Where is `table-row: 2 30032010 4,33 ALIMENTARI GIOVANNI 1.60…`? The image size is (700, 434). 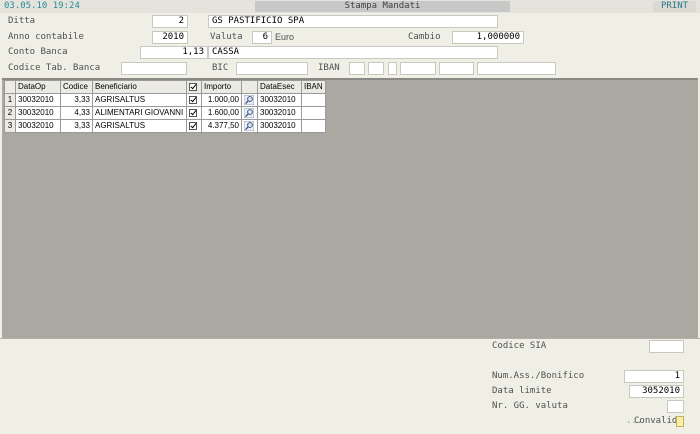 table-row: 2 30032010 4,33 ALIMENTARI GIOVANNI 1.60… is located at coordinates (165, 113).